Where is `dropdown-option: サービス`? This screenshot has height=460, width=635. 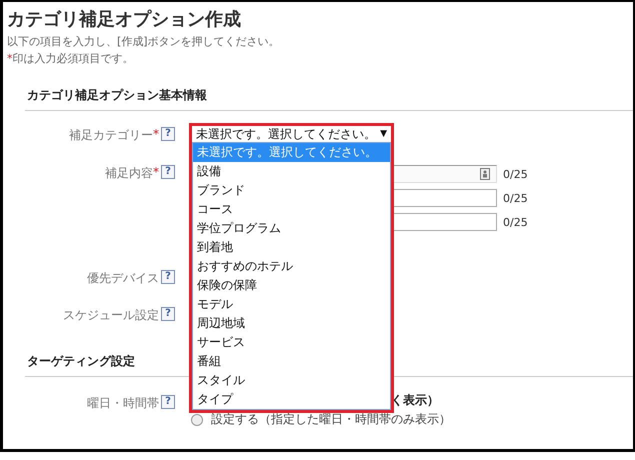 dropdown-option: サービス is located at coordinates (291, 342).